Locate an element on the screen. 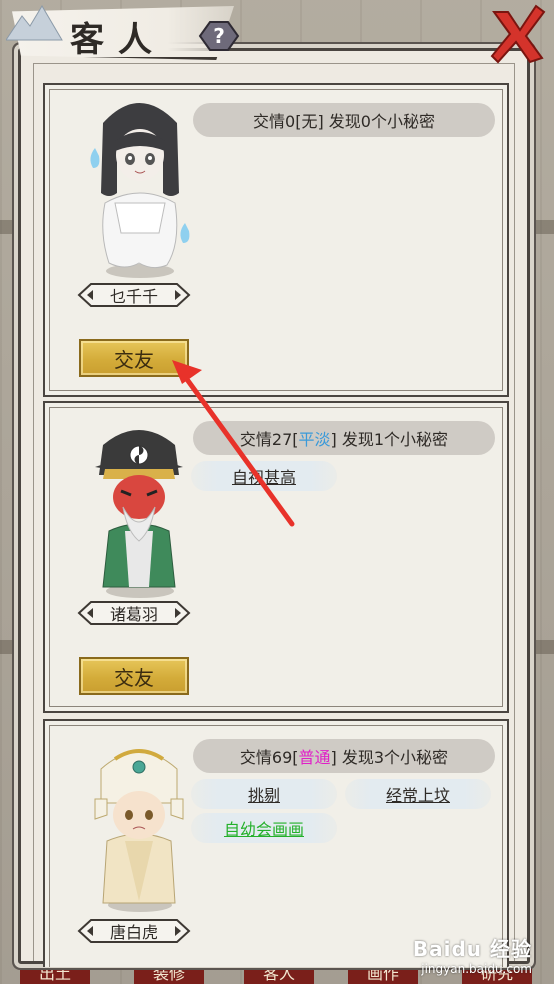 The height and width of the screenshot is (984, 554). guest-name: 诸葛羽 is located at coordinates (133, 614).